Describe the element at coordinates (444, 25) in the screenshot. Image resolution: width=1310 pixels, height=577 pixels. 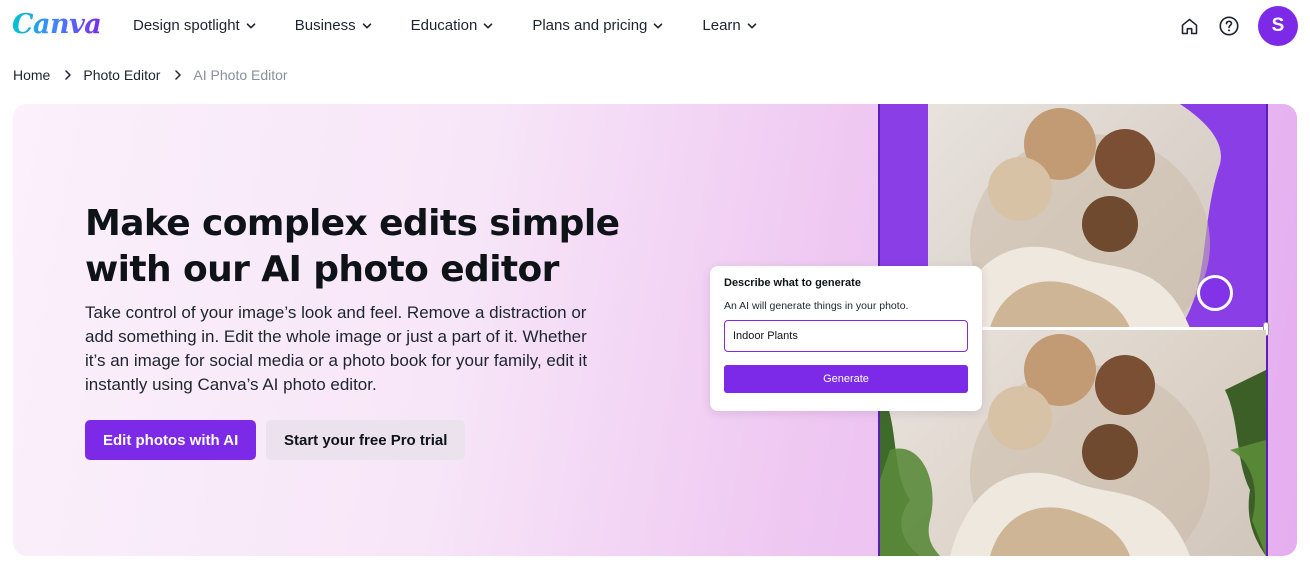
I see `nav-item-label: Education` at that location.